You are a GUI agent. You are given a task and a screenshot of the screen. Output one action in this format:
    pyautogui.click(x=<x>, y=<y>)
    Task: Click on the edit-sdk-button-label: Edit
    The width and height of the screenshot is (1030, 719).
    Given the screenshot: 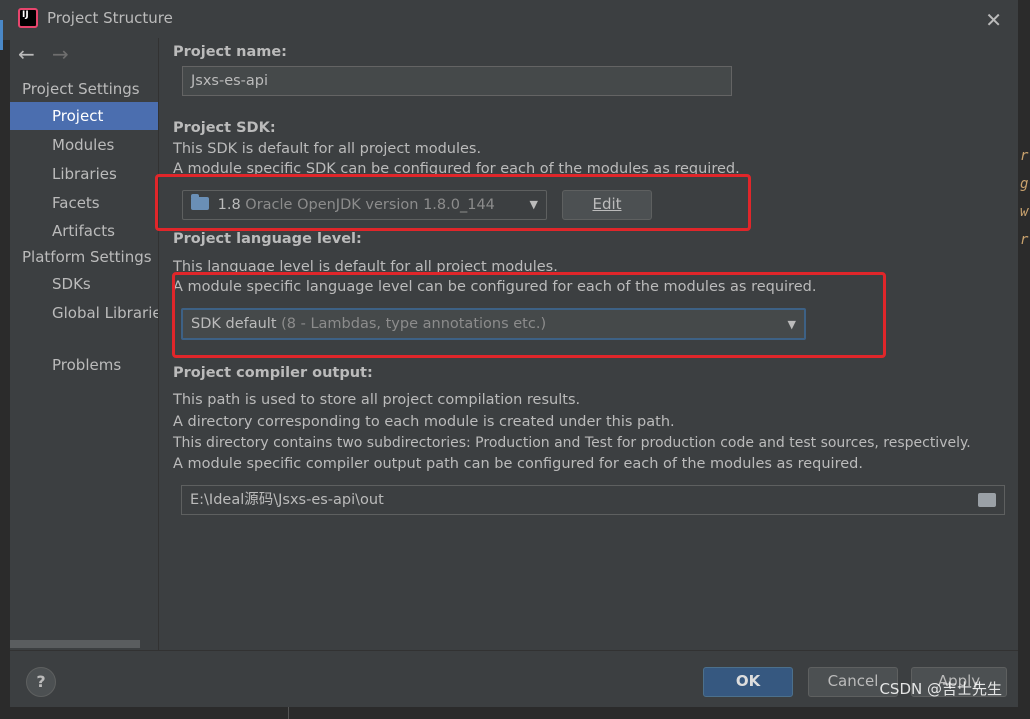 What is the action you would take?
    pyautogui.click(x=607, y=204)
    